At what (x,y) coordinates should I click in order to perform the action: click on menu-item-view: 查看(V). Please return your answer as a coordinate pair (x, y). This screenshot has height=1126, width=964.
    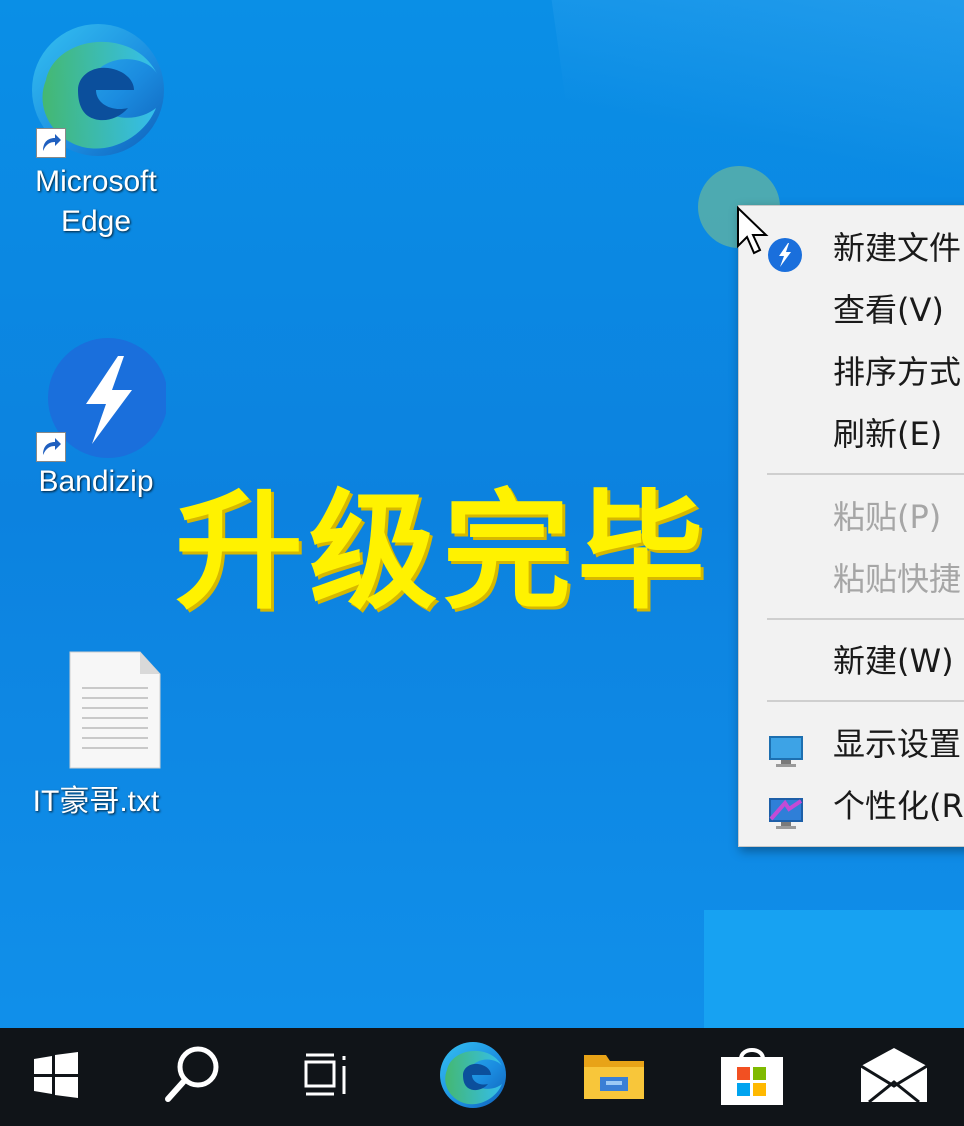
    Looking at the image, I should click on (851, 310).